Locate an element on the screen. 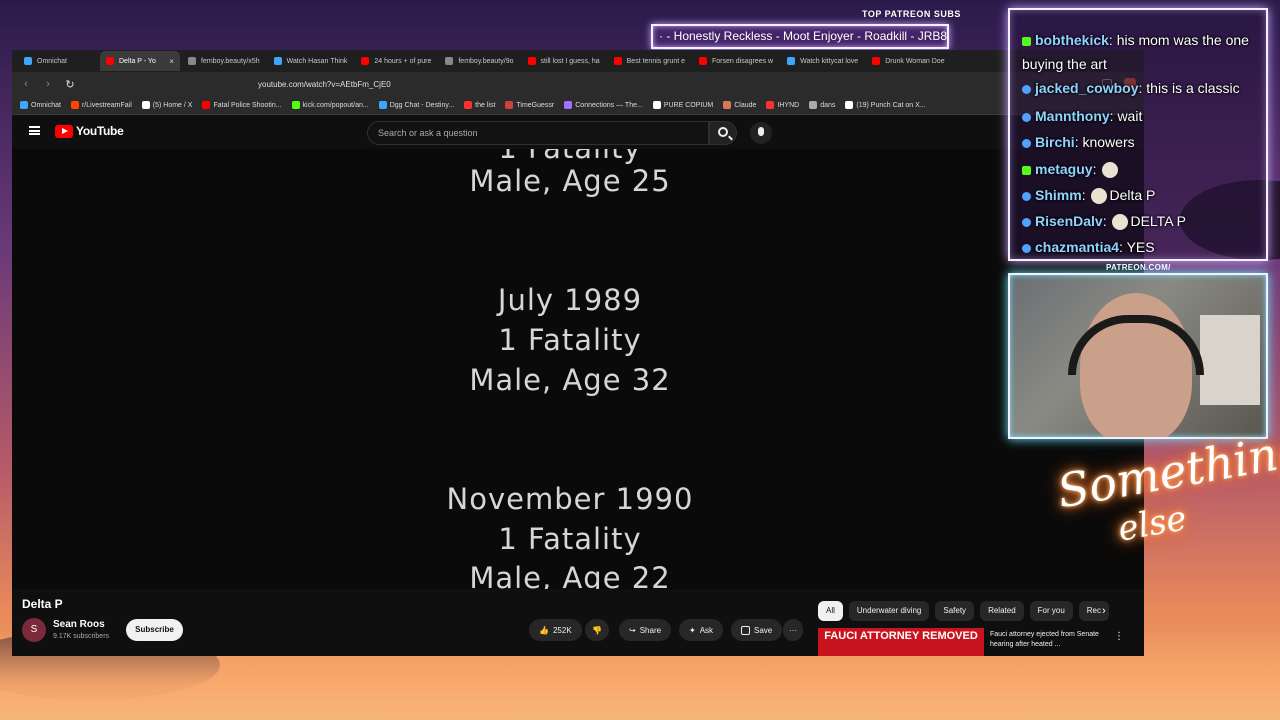 This screenshot has width=1280, height=720. video-caption: November 1990 is located at coordinates (570, 499).